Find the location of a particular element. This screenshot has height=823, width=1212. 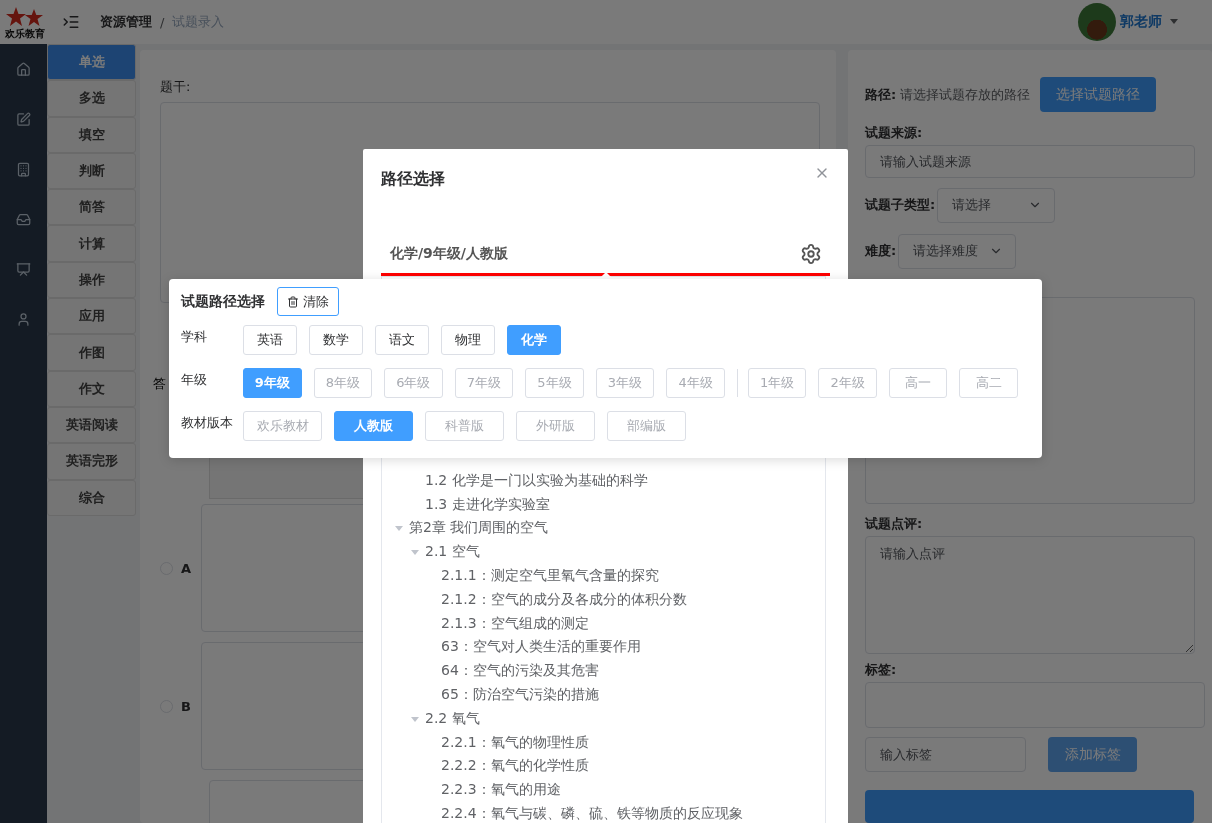

source-label: 试题来源: is located at coordinates (894, 133).